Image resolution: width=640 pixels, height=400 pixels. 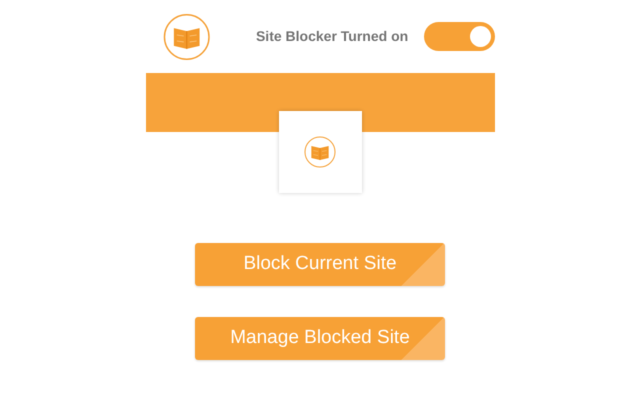 What do you see at coordinates (332, 36) in the screenshot?
I see `status-text: Site Blocker Turned on` at bounding box center [332, 36].